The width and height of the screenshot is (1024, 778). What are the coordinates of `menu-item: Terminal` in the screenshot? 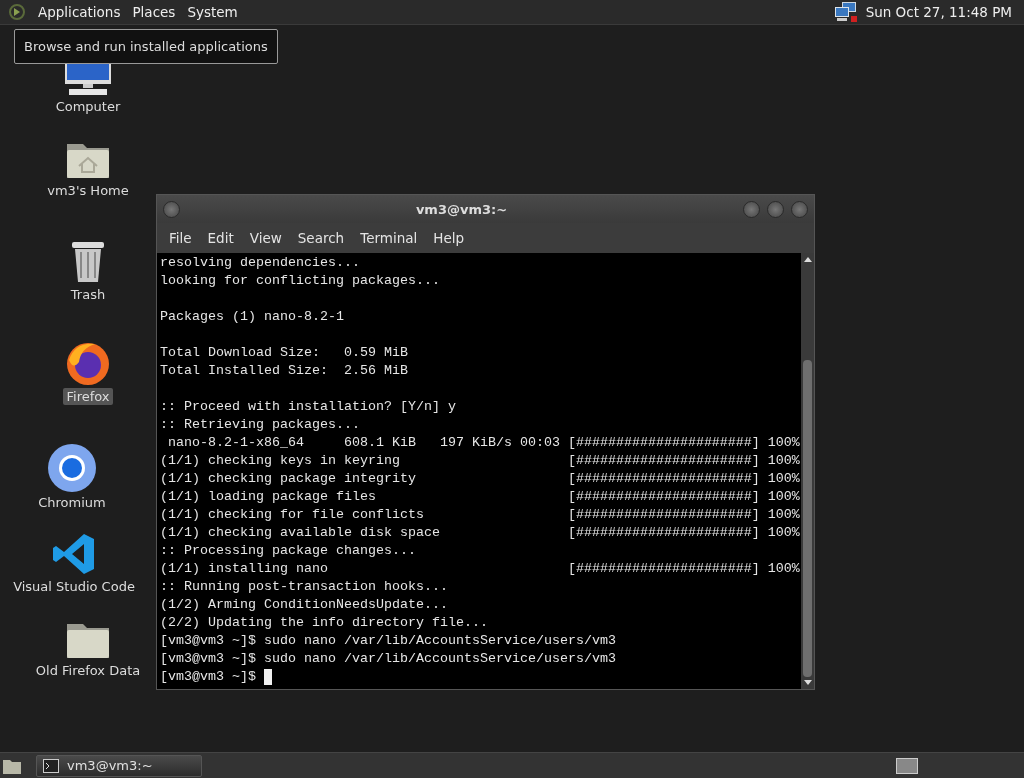 It's located at (389, 238).